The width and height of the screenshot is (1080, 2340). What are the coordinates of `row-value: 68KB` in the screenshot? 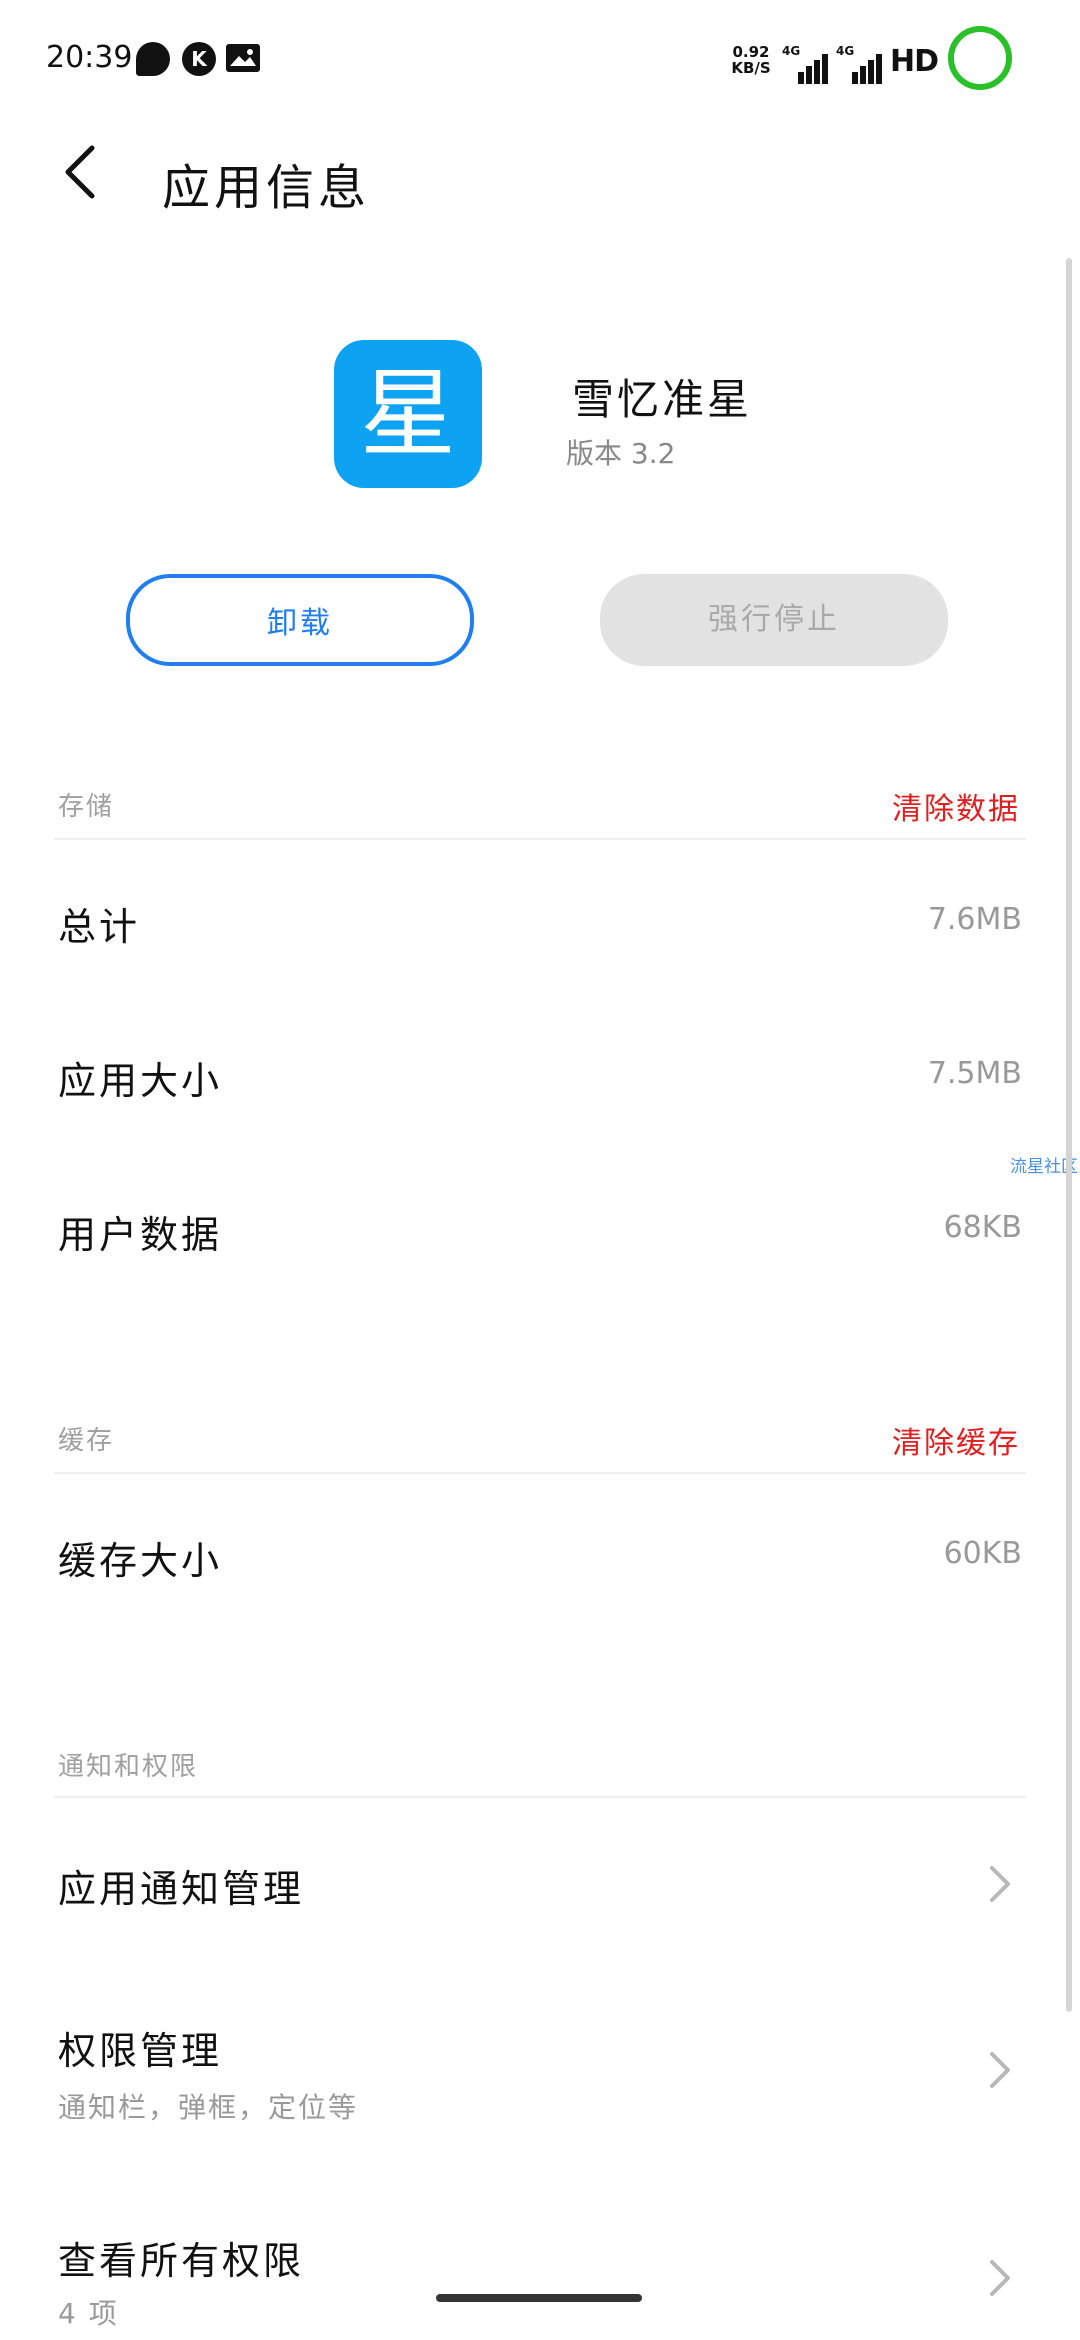 It's located at (982, 1227).